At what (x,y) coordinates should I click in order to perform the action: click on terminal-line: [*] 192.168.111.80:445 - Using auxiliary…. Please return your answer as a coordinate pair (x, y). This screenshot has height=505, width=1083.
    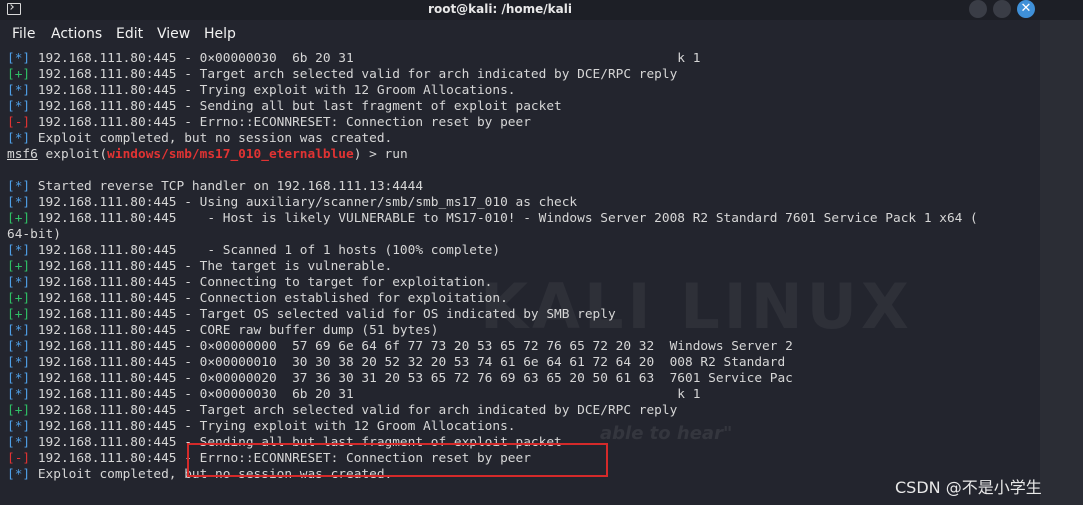
    Looking at the image, I should click on (523, 203).